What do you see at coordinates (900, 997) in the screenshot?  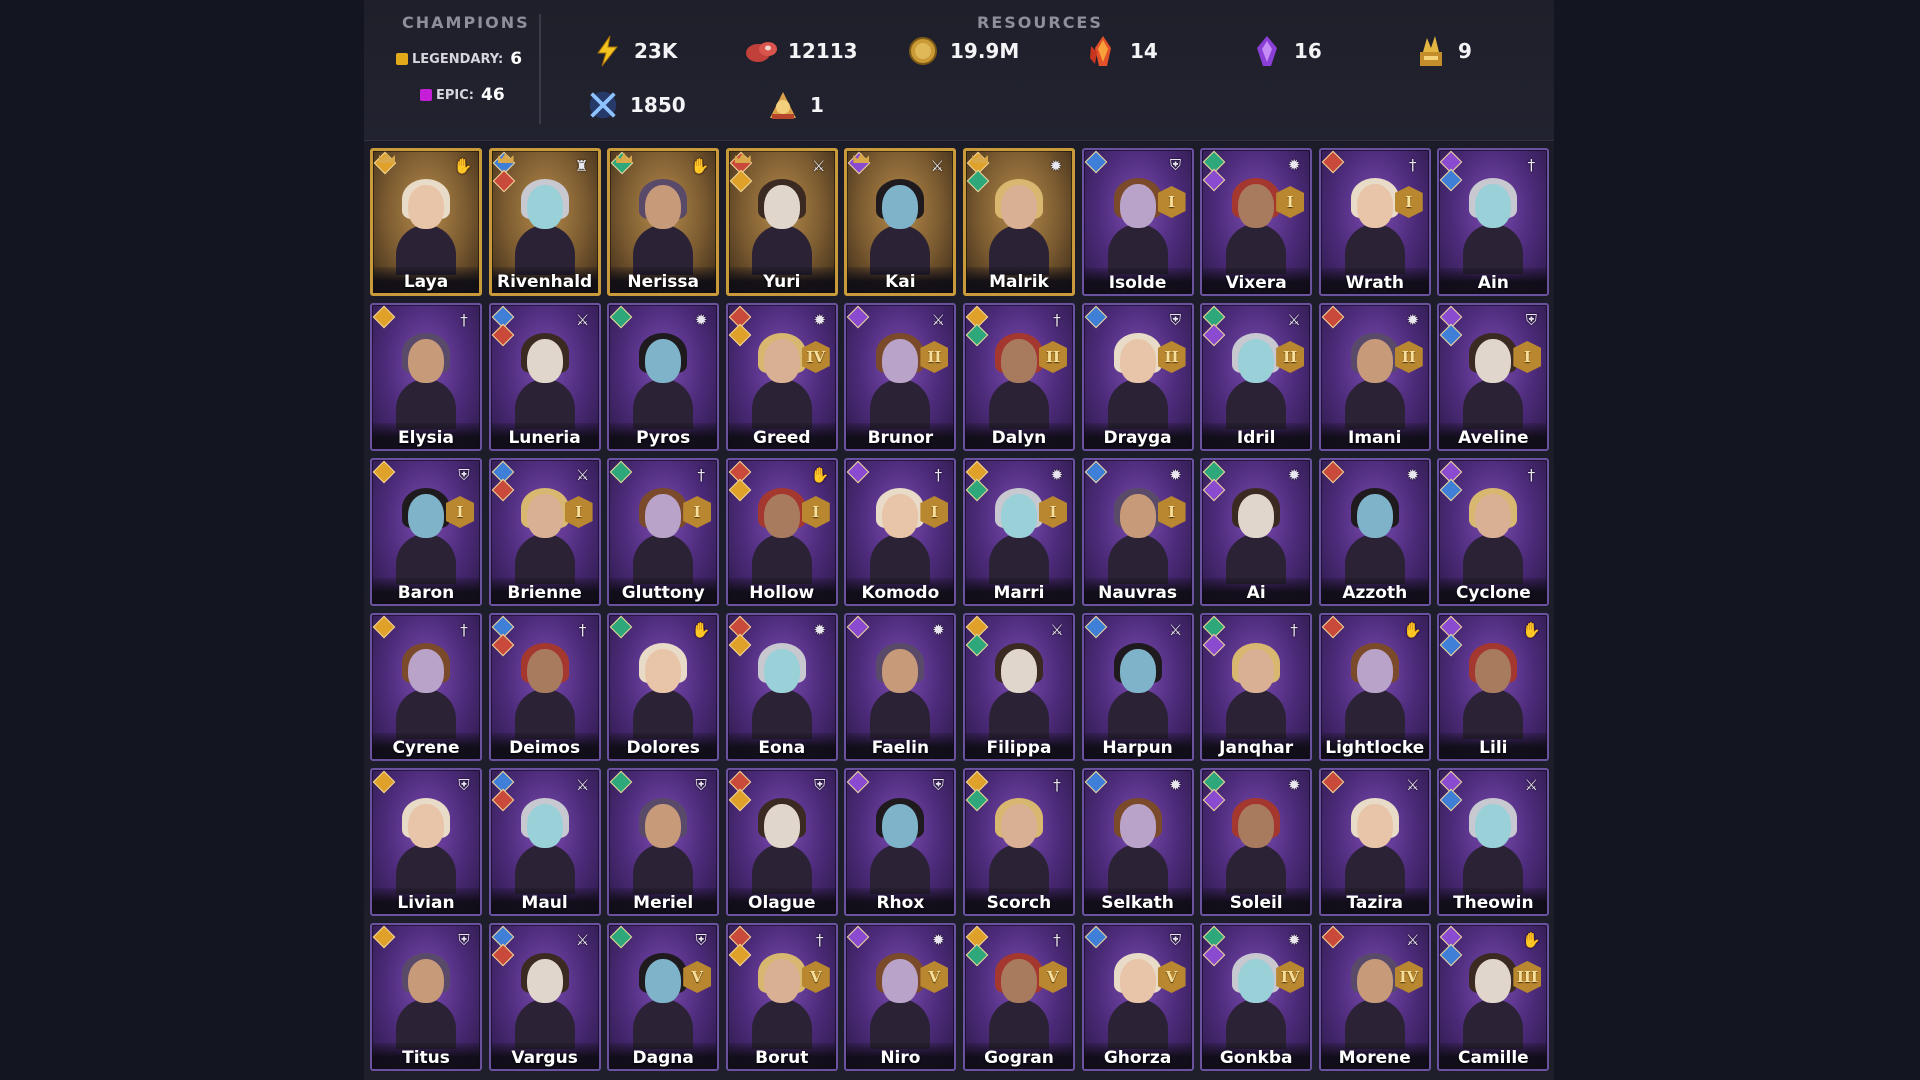 I see `champion-card: ✹ V Niro` at bounding box center [900, 997].